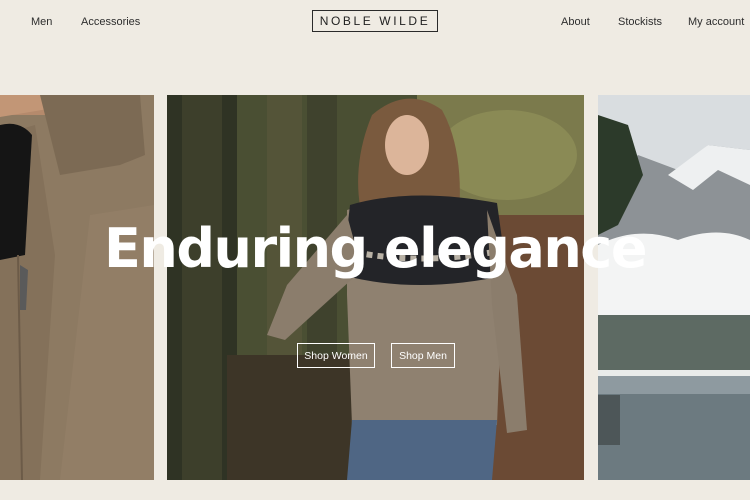  Describe the element at coordinates (110, 22) in the screenshot. I see `nav-link-accessories: Accessories` at that location.